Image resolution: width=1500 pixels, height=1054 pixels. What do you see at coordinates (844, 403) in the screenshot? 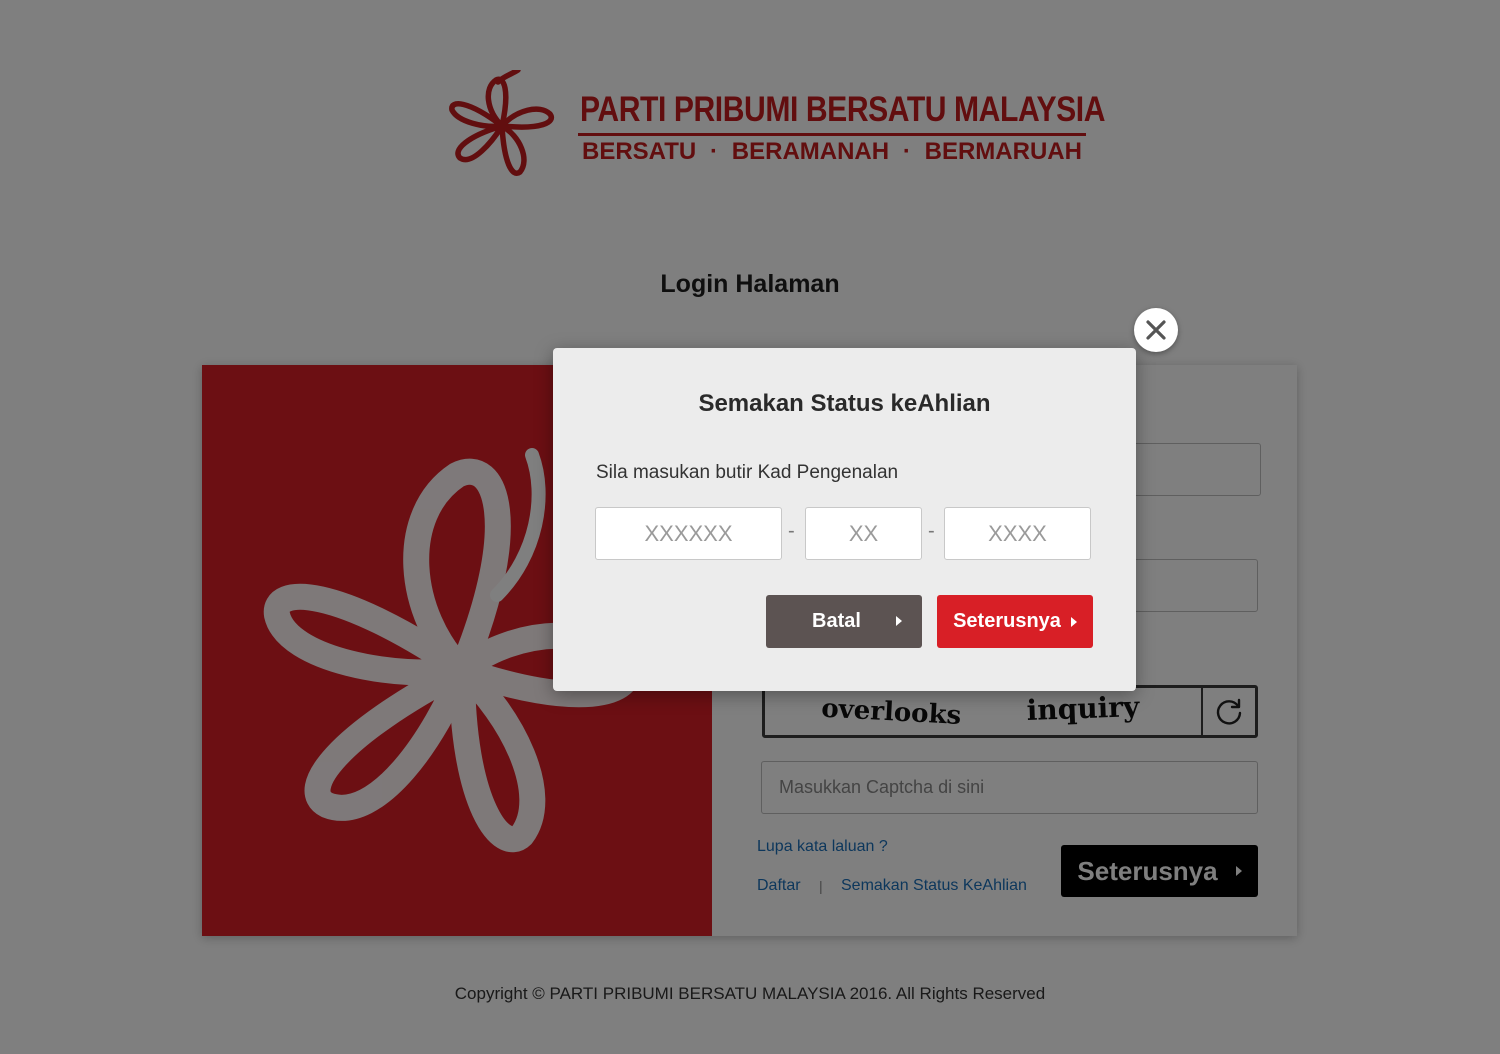
I see `modal-title: Semakan Status keAhlian` at bounding box center [844, 403].